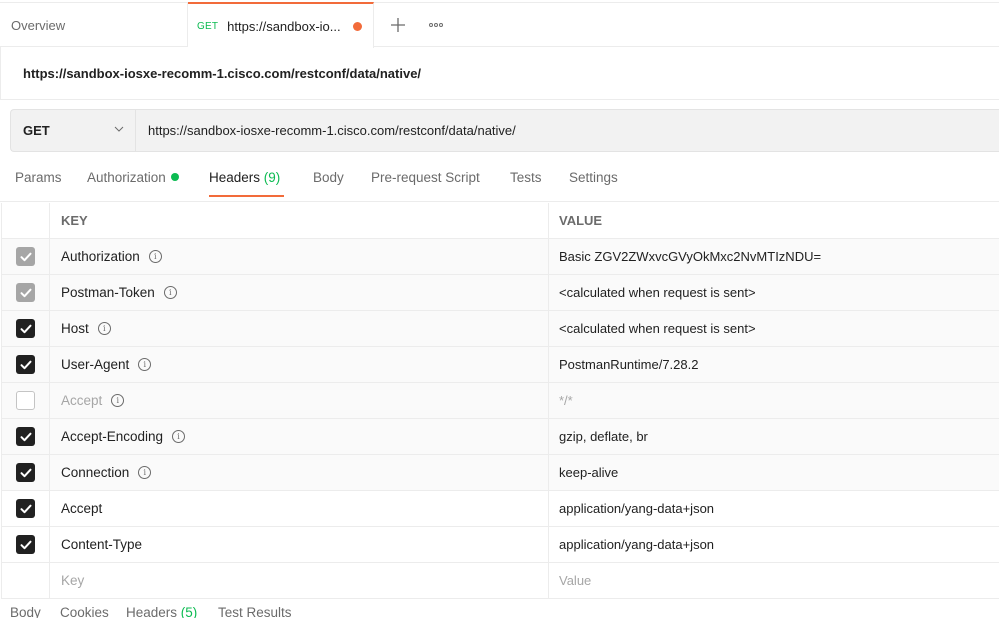 This screenshot has width=999, height=618. What do you see at coordinates (657, 328) in the screenshot?
I see `header-value: <calculated when request is sent>` at bounding box center [657, 328].